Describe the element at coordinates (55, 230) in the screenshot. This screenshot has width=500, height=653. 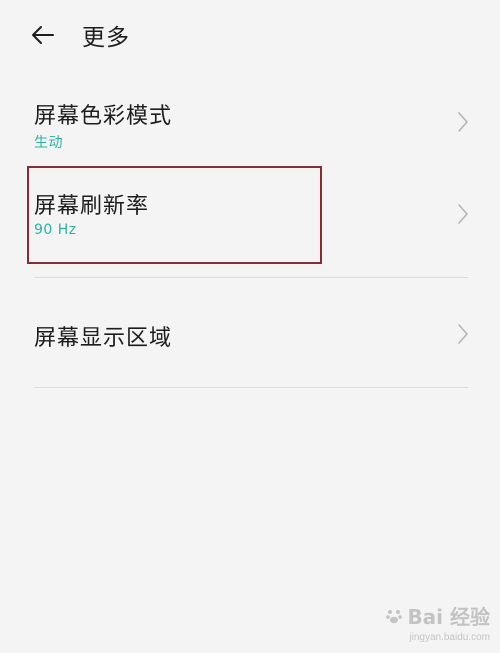
I see `setting-value-refresh-rate: 90 Hz` at that location.